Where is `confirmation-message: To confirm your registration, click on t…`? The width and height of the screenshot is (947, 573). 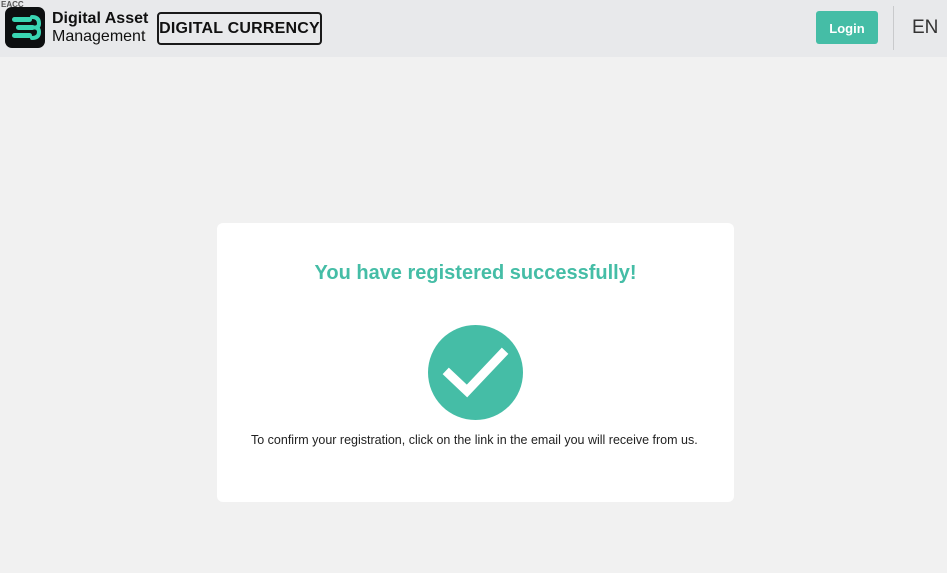
confirmation-message: To confirm your registration, click on t… is located at coordinates (474, 440).